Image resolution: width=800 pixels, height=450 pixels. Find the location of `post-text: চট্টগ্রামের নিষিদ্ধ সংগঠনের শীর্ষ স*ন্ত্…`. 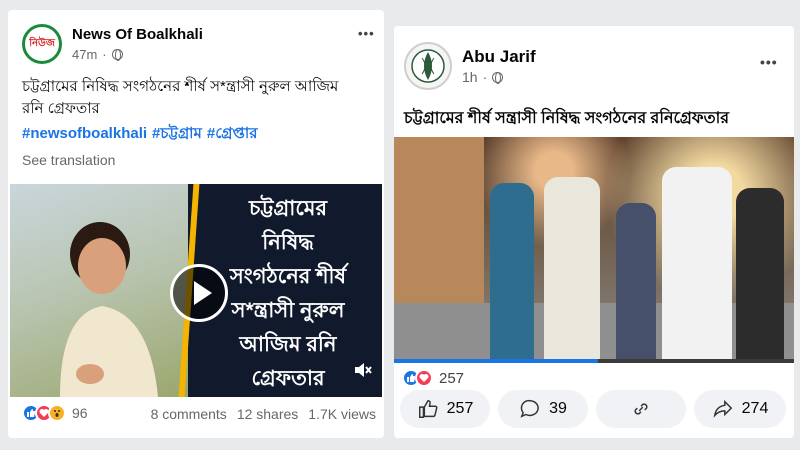

post-text: চট্টগ্রামের নিষিদ্ধ সংগঠনের শীর্ষ স*ন্ত্… is located at coordinates (199, 98).